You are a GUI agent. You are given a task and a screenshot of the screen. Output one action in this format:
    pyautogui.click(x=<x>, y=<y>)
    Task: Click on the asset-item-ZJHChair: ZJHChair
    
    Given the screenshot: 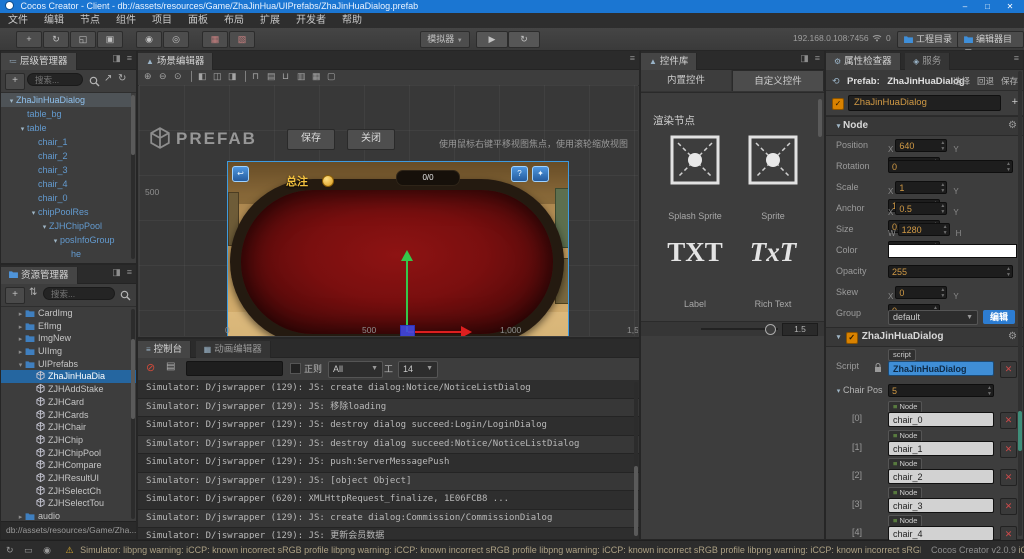 What is the action you would take?
    pyautogui.click(x=68, y=427)
    